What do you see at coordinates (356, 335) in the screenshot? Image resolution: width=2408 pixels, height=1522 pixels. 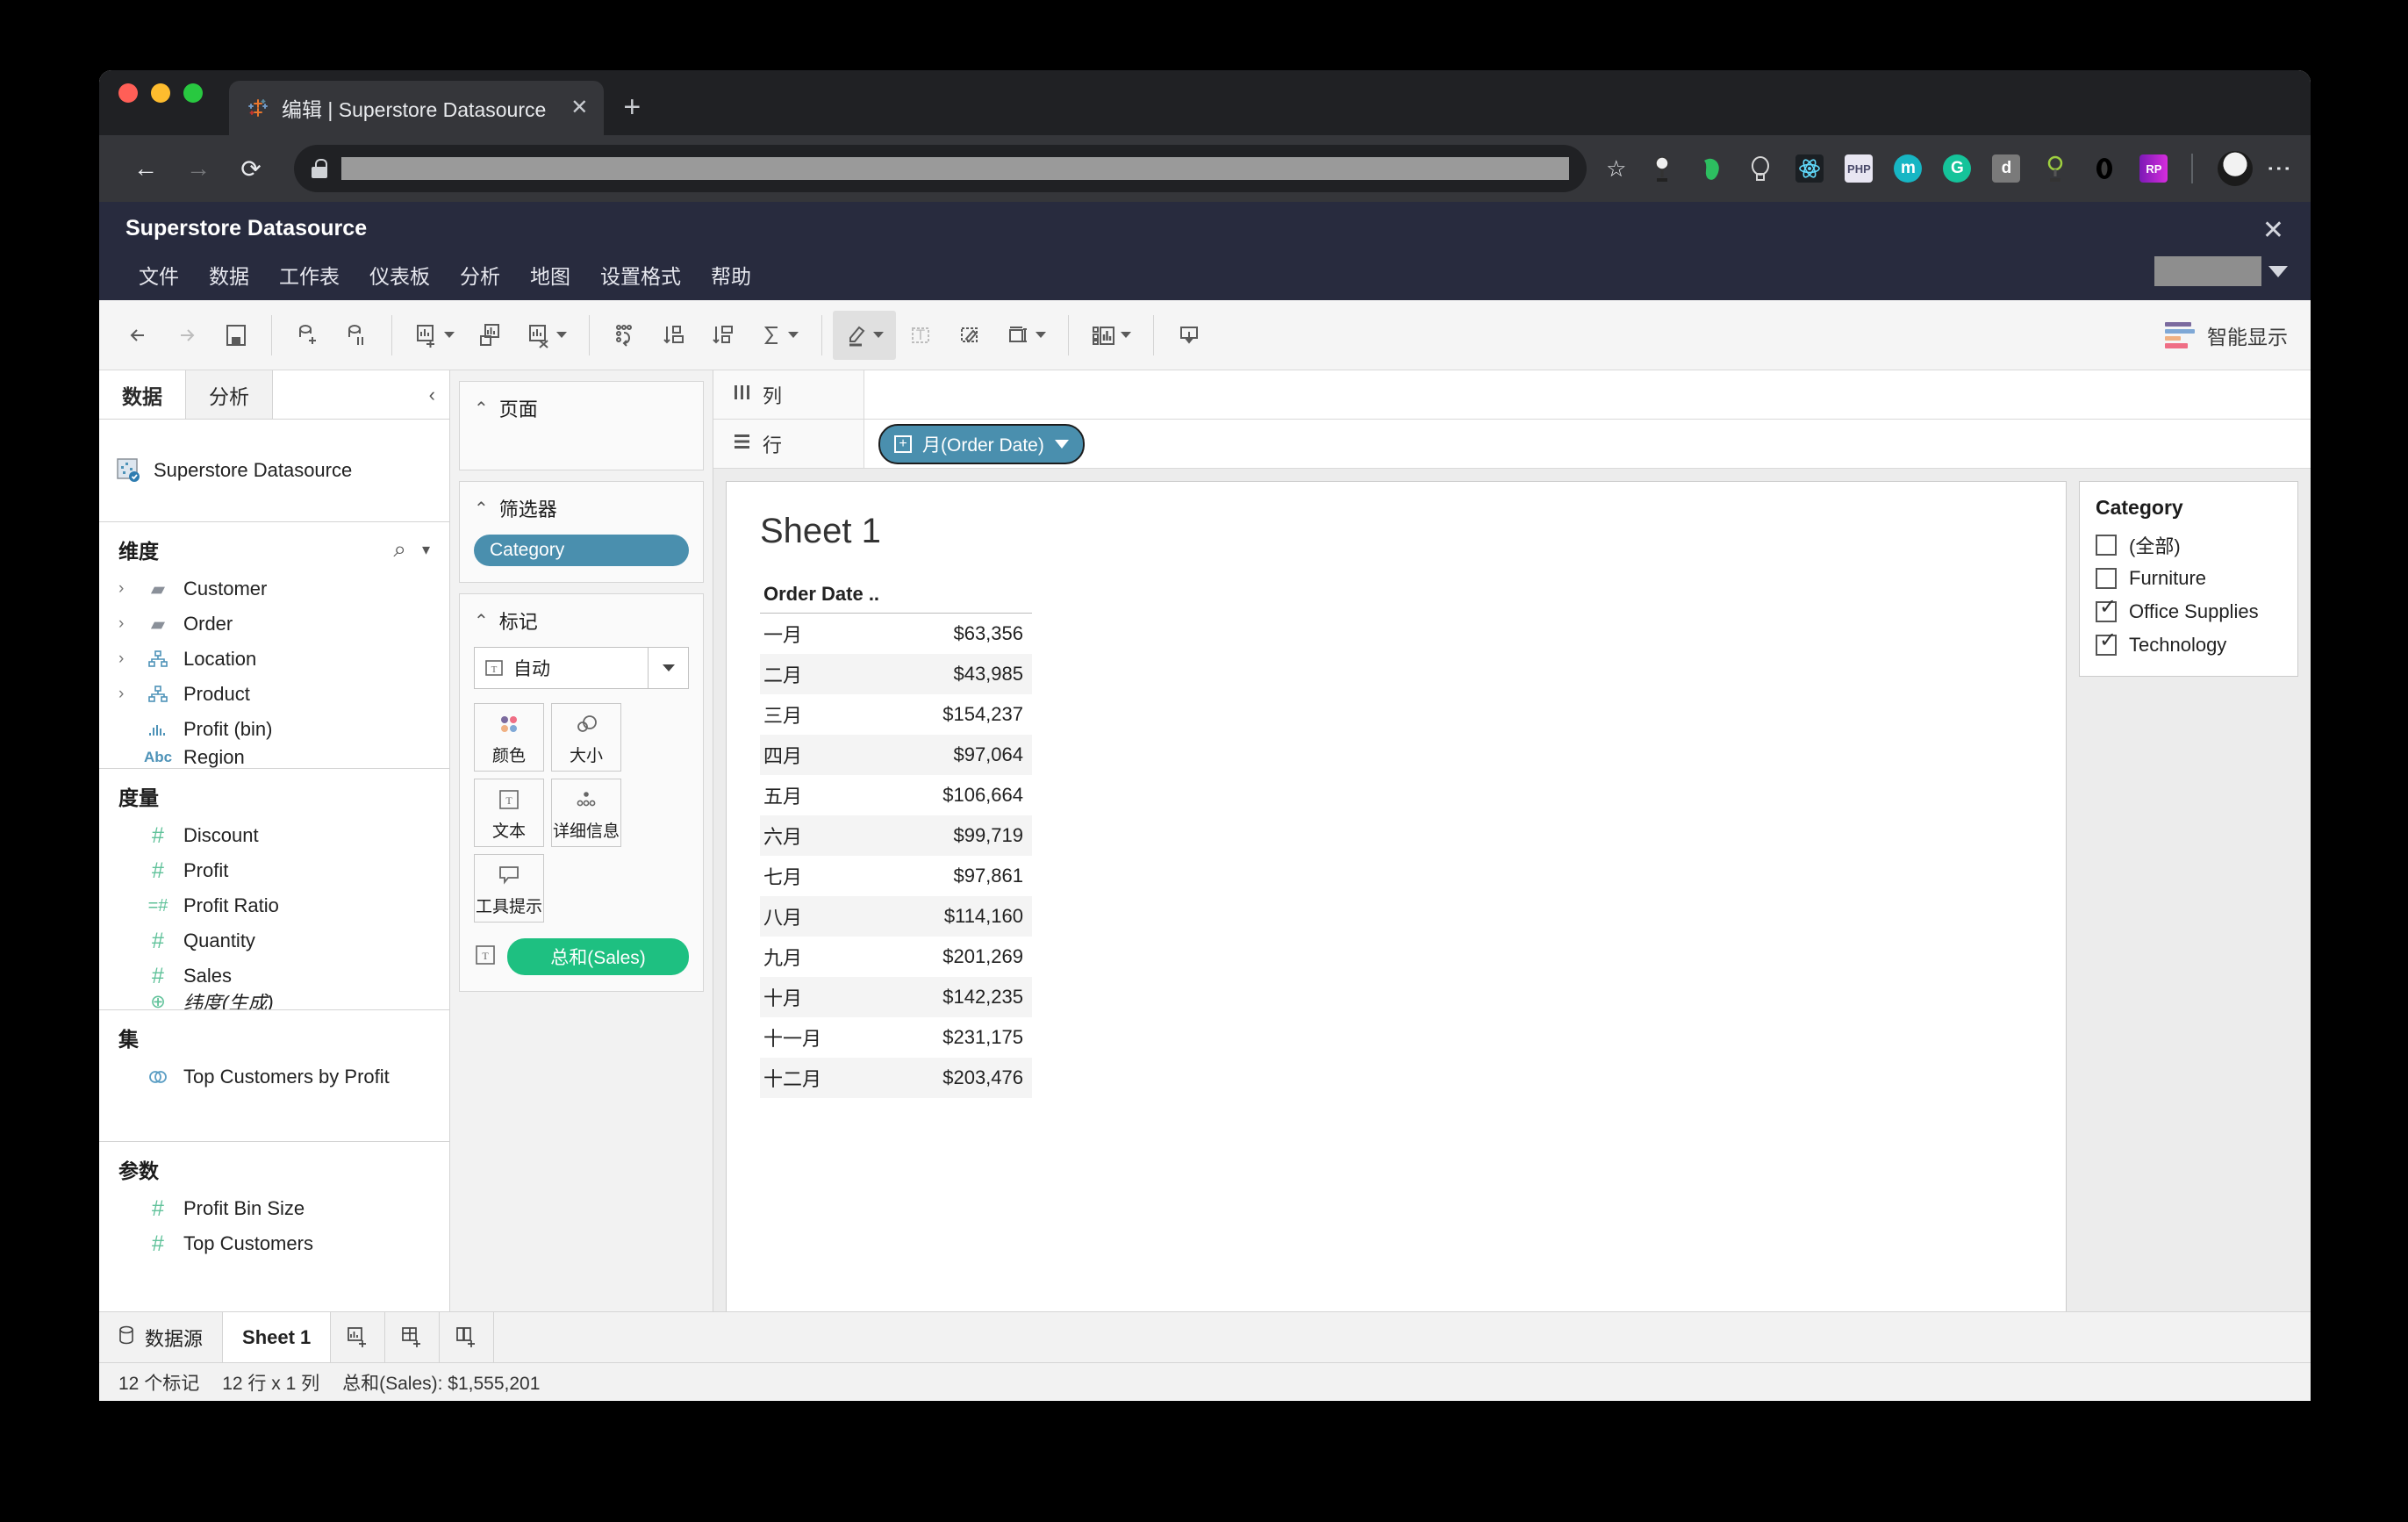 I see `pause-refresh-icon` at bounding box center [356, 335].